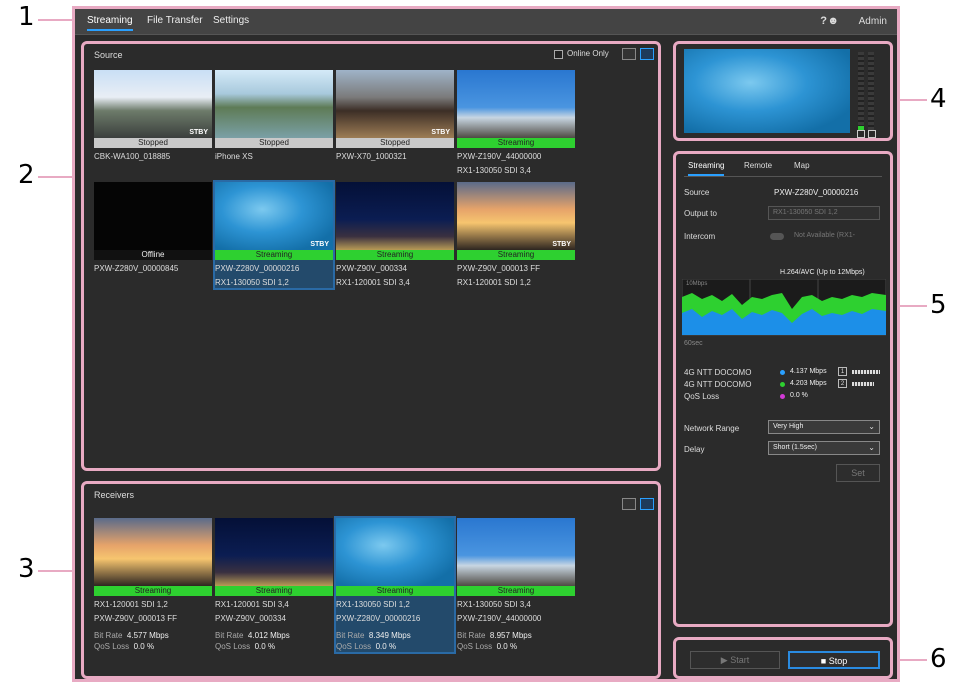  Describe the element at coordinates (863, 384) in the screenshot. I see `carrier-2-signal-icon` at that location.